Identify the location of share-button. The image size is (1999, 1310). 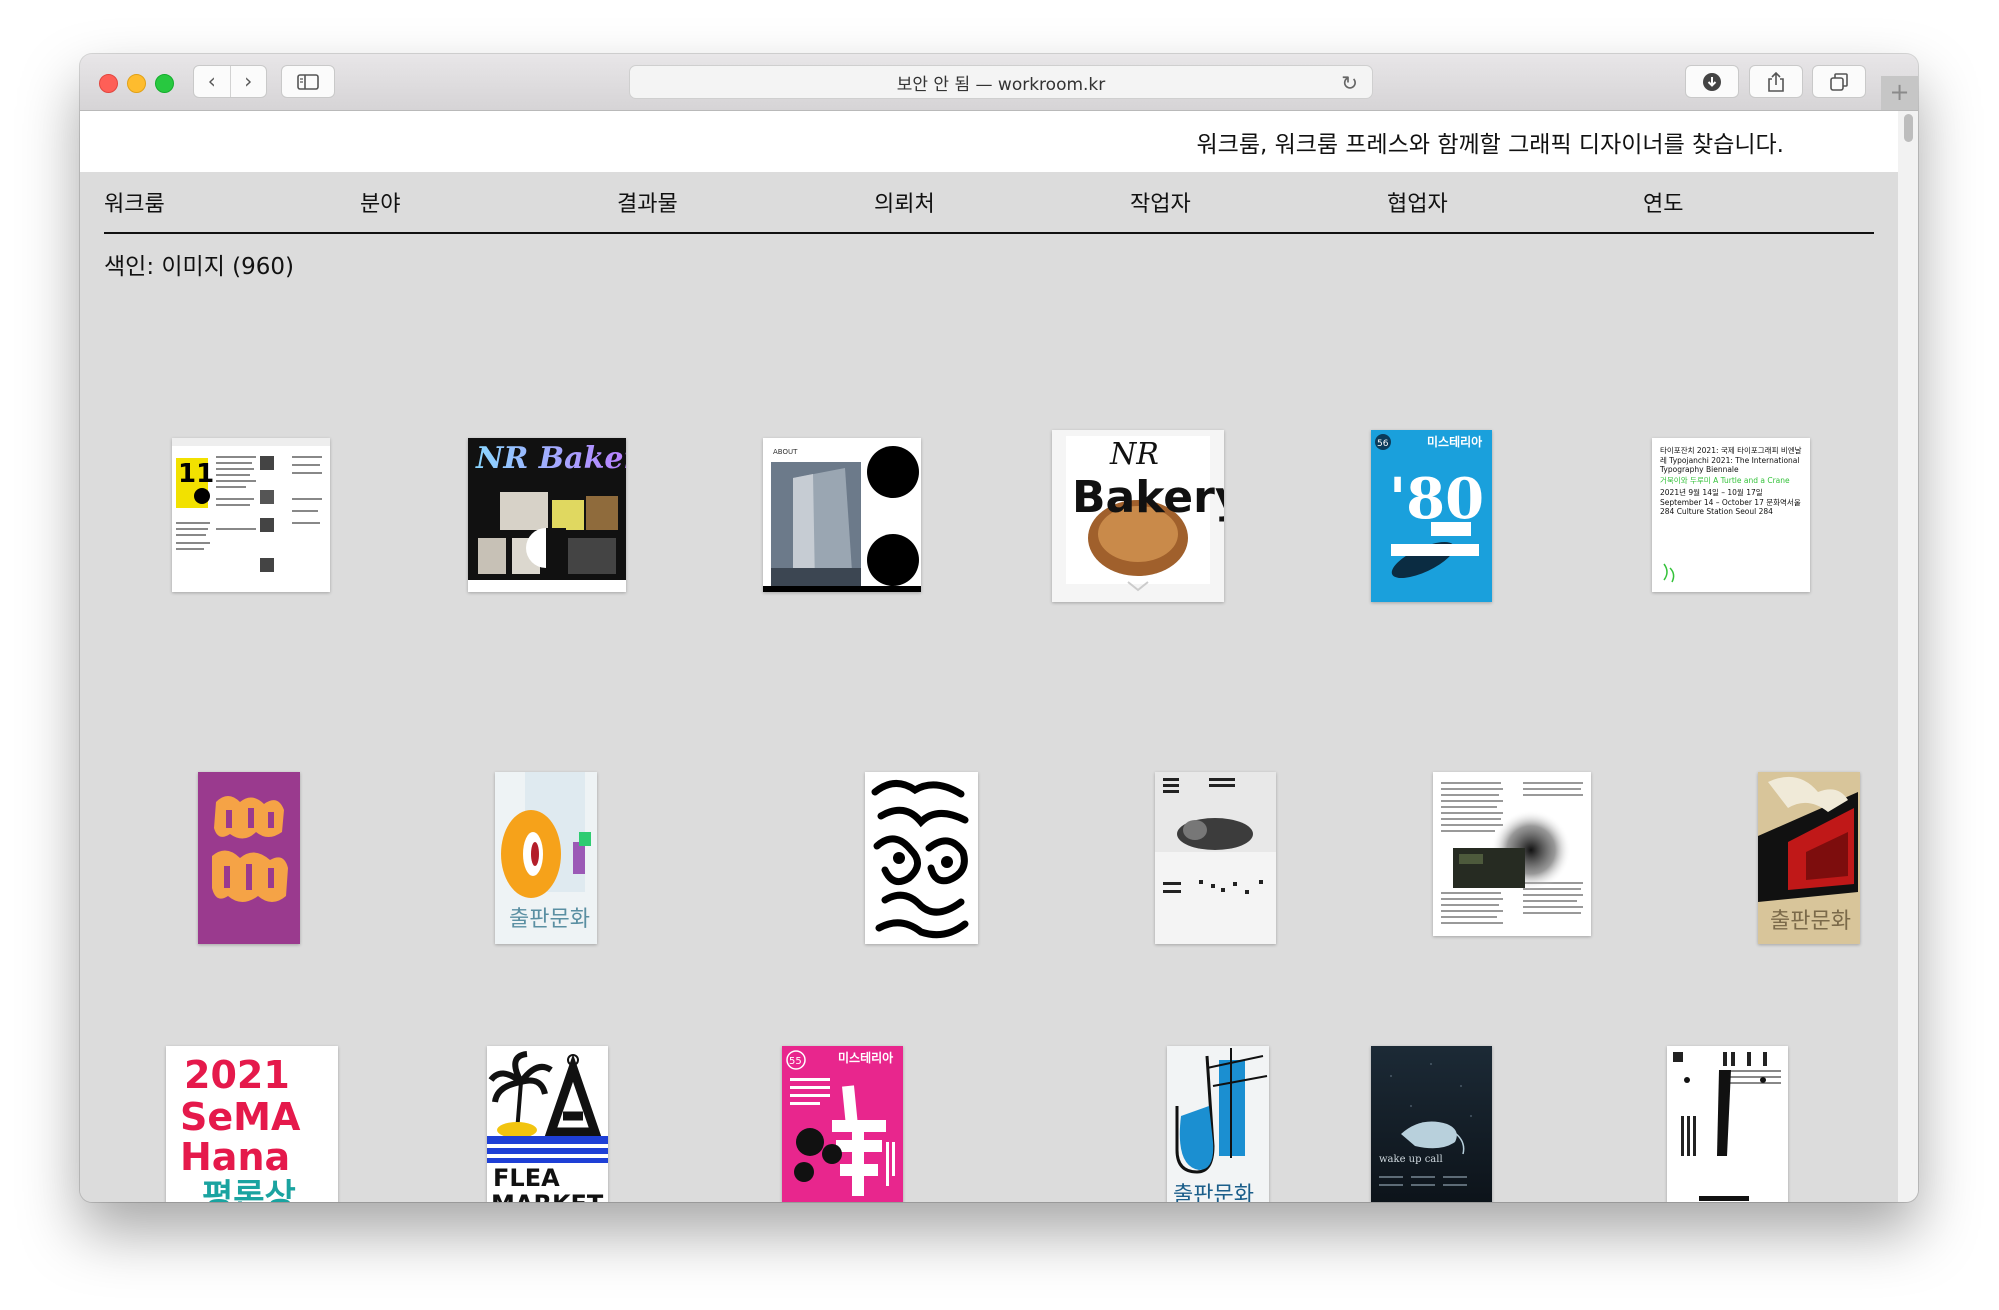
(1776, 81).